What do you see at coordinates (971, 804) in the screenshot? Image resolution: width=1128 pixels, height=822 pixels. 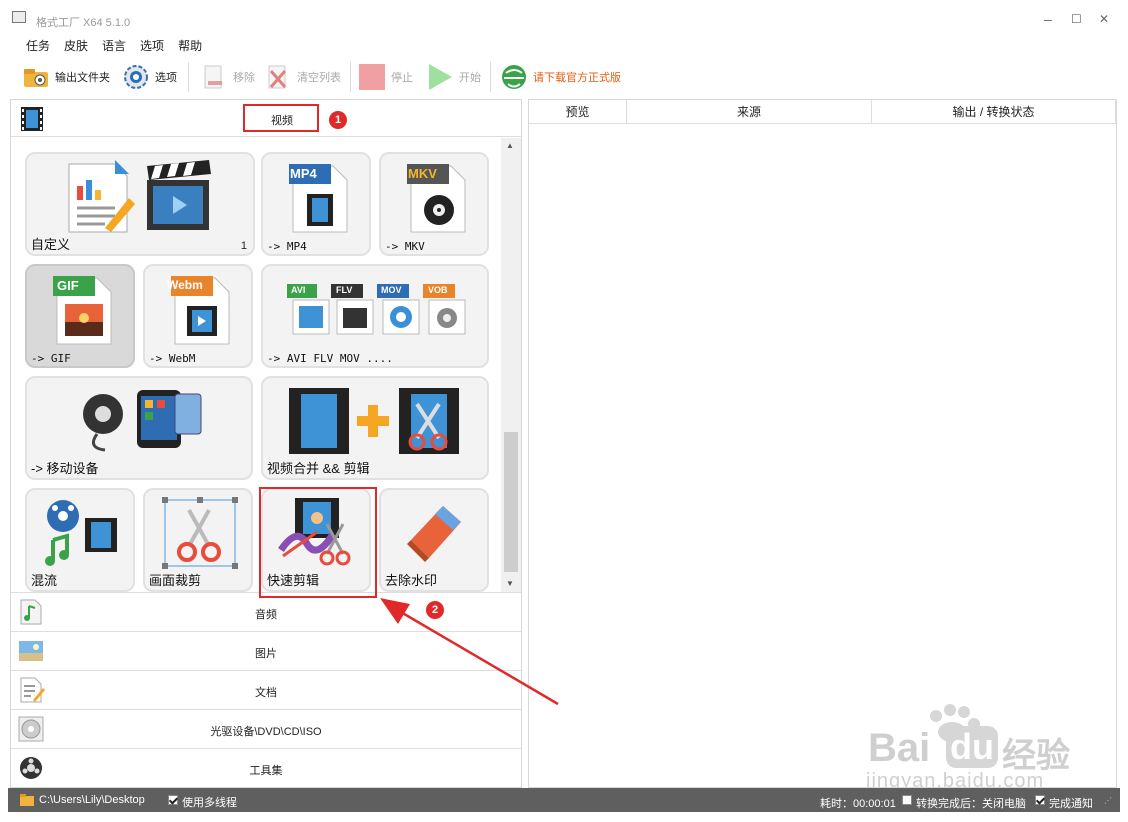 I see `after-convert-label: 转换完成后：关闭电脑` at bounding box center [971, 804].